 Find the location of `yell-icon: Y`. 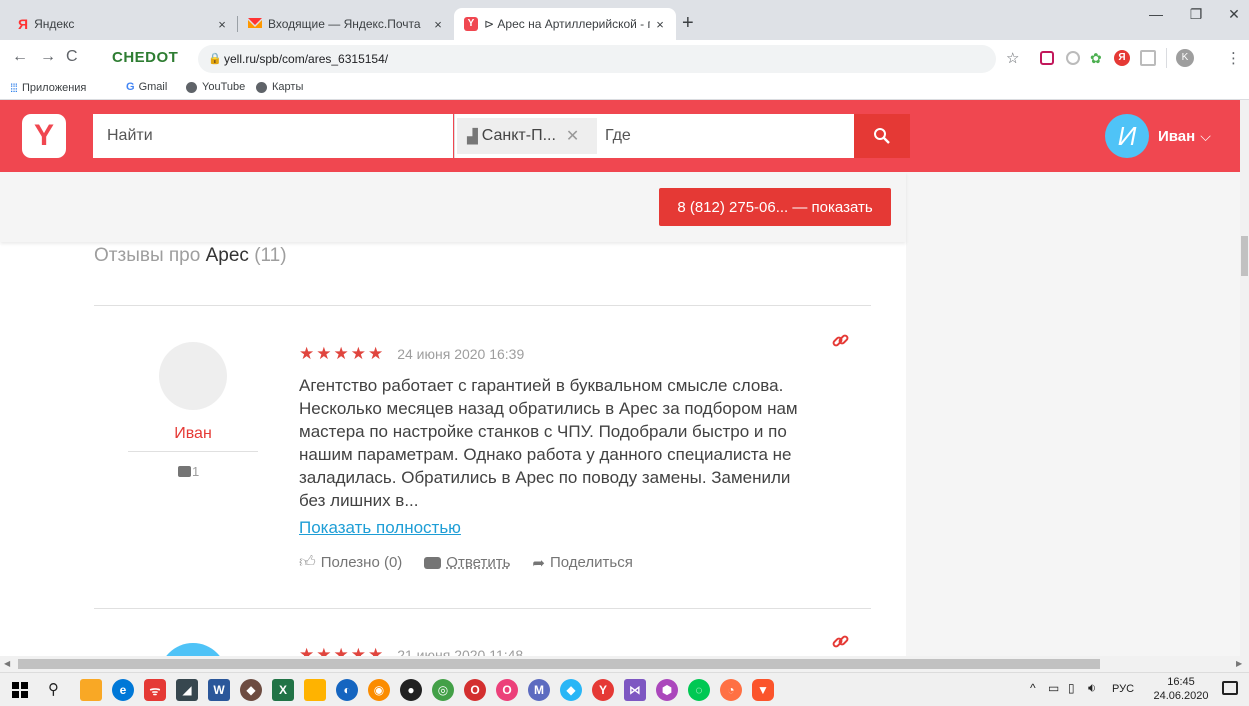

yell-icon: Y is located at coordinates (471, 24).